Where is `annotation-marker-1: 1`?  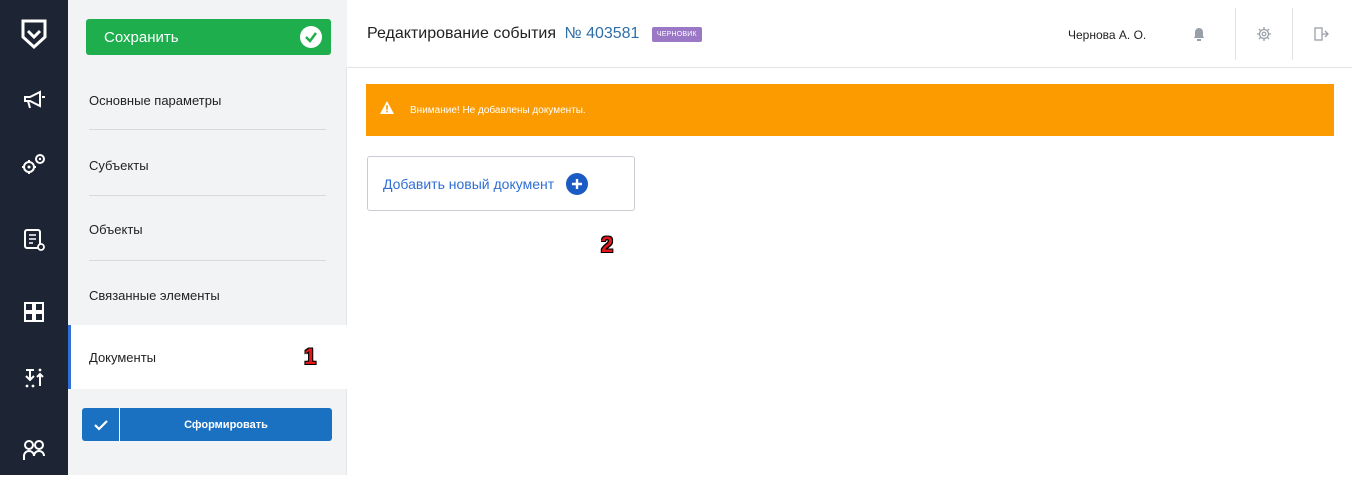
annotation-marker-1: 1 is located at coordinates (310, 356).